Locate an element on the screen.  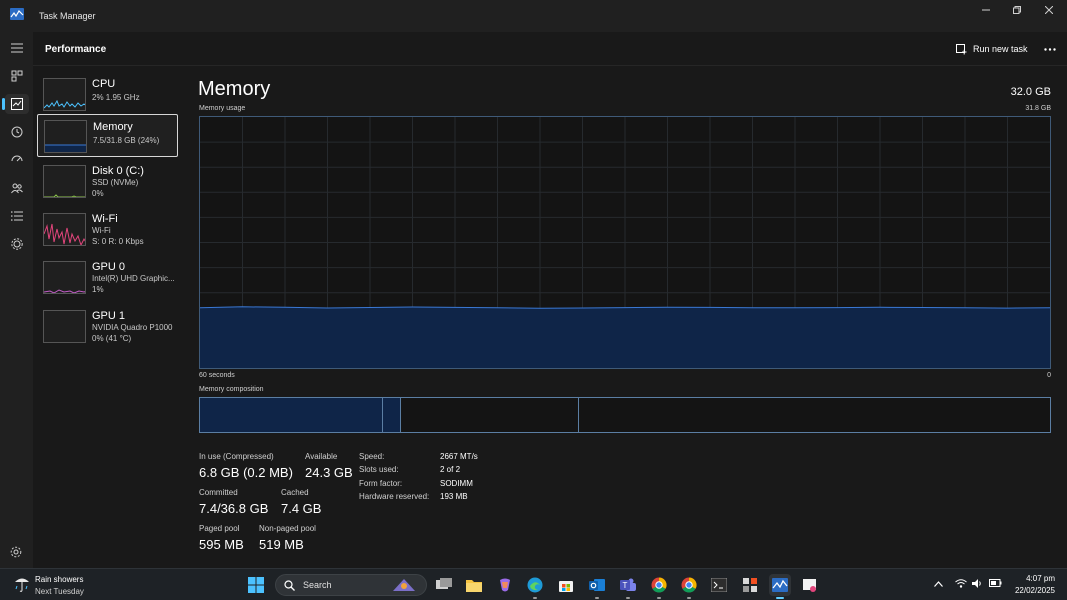
search-highlight-icon is located at coordinates (404, 585).